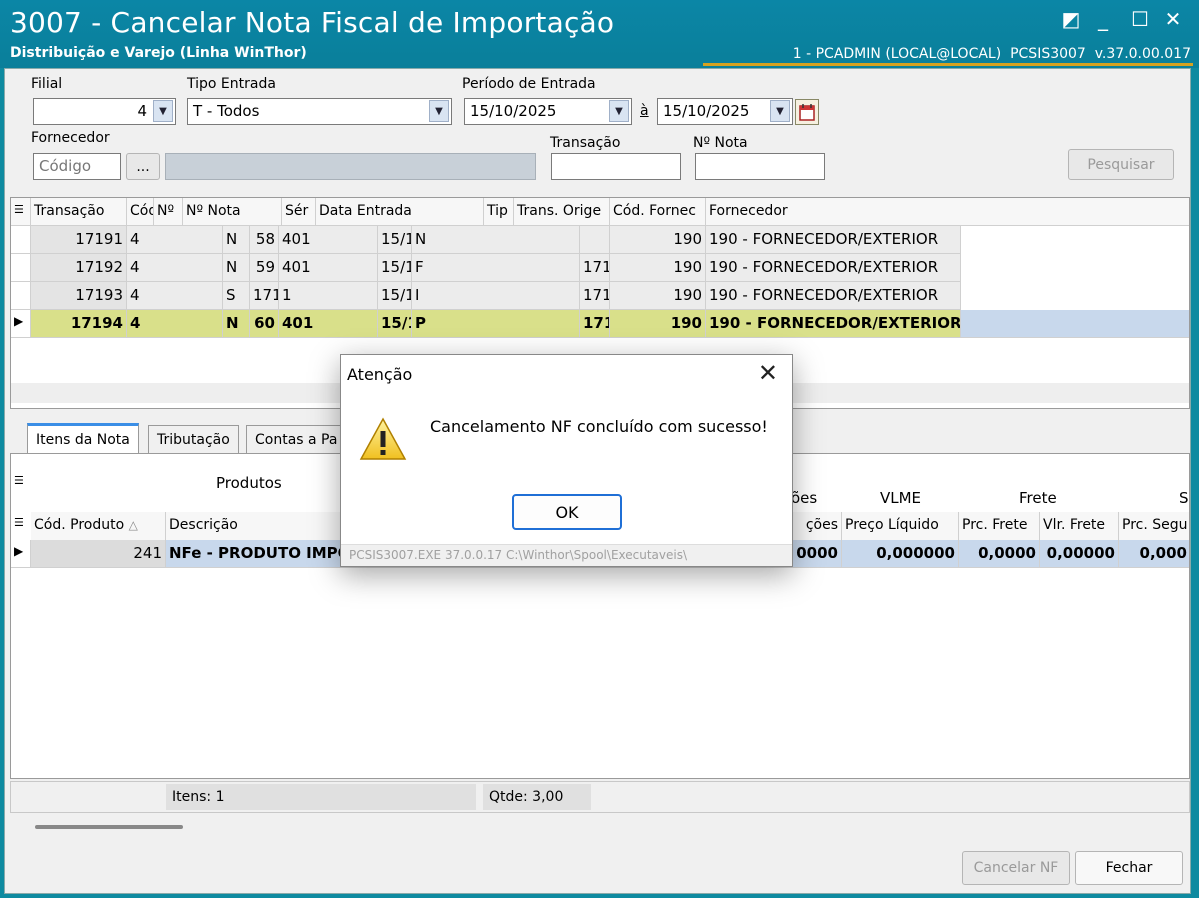 This screenshot has width=1199, height=898. What do you see at coordinates (21, 268) in the screenshot?
I see `row-indicator` at bounding box center [21, 268].